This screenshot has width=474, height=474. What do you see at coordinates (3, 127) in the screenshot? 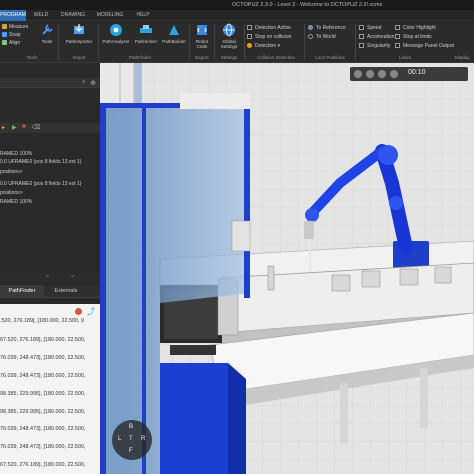
I see `folder-icon: ▸` at bounding box center [3, 127].